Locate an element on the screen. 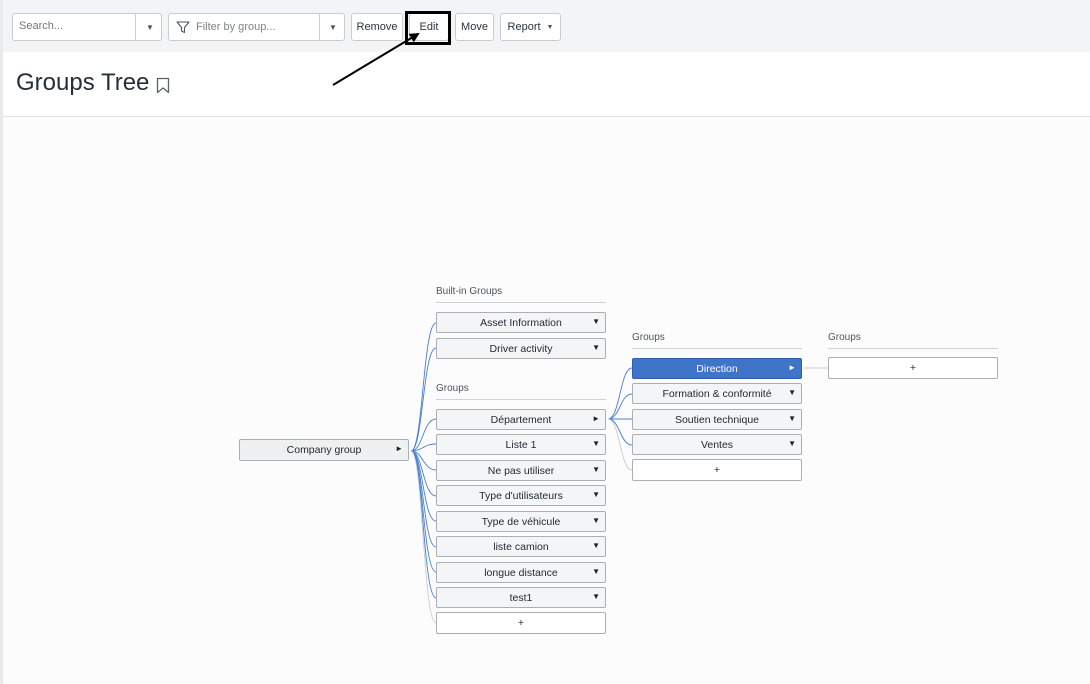  tree-node-type-utilisateurs: Type d'utilisateurs ▼ is located at coordinates (521, 495).